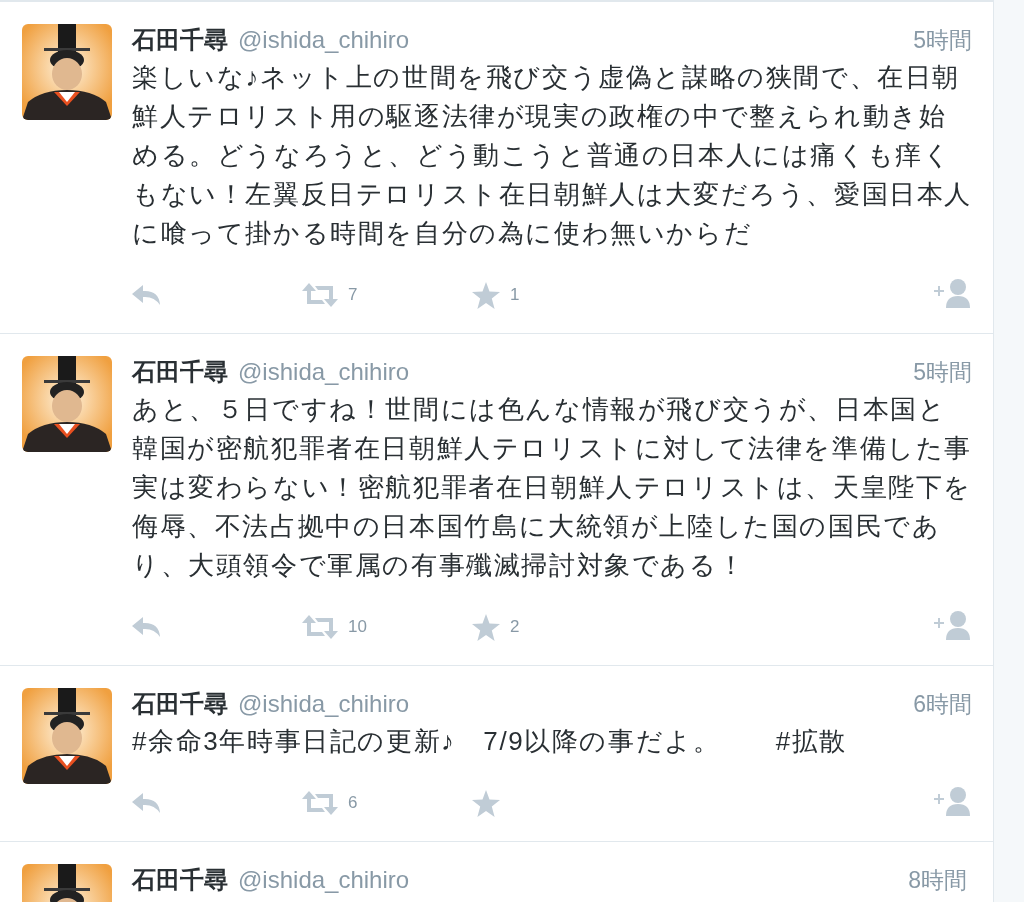 Image resolution: width=1024 pixels, height=902 pixels. Describe the element at coordinates (490, 741) in the screenshot. I see `tweet-text: #余命3年時事日記の更新♪ 7/9以降の事だよ。 #拡散` at that location.